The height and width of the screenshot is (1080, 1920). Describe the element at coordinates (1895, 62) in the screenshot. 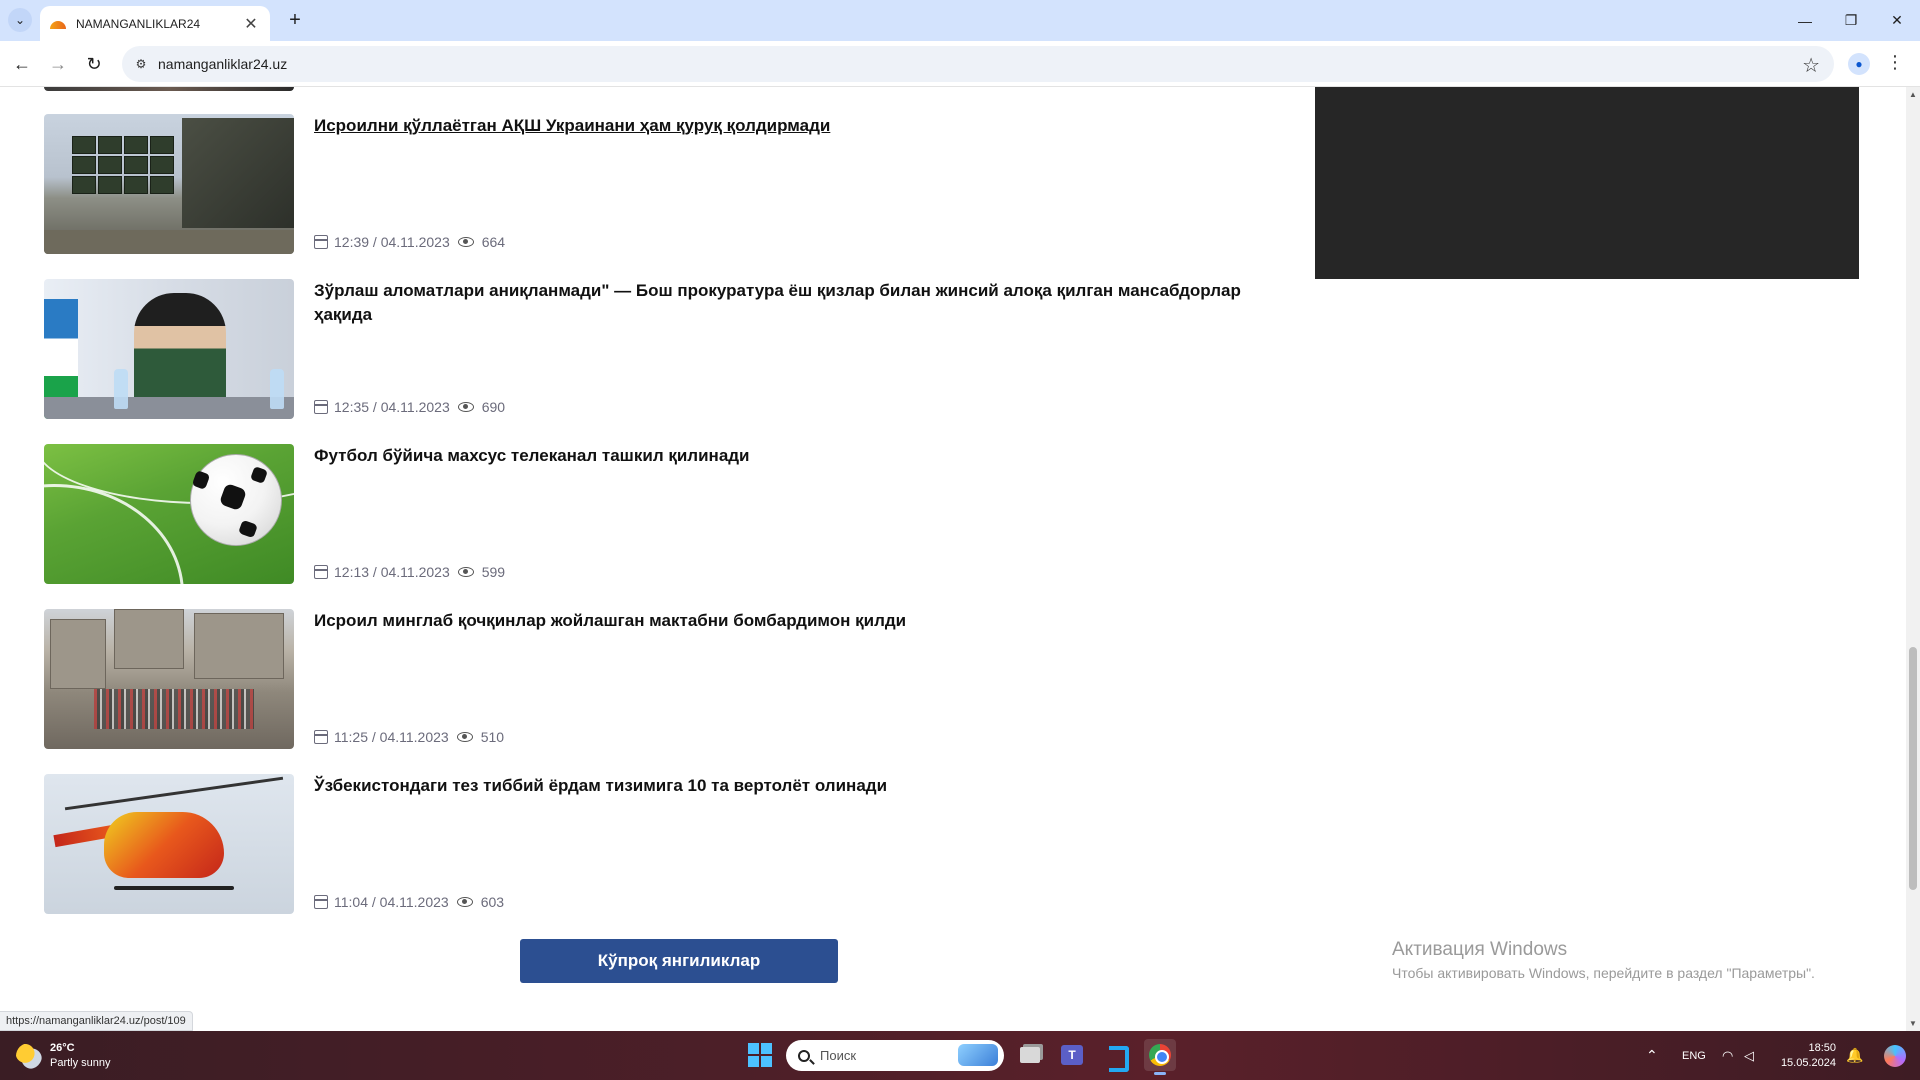

I see `browser-menu-button: ⋮` at that location.